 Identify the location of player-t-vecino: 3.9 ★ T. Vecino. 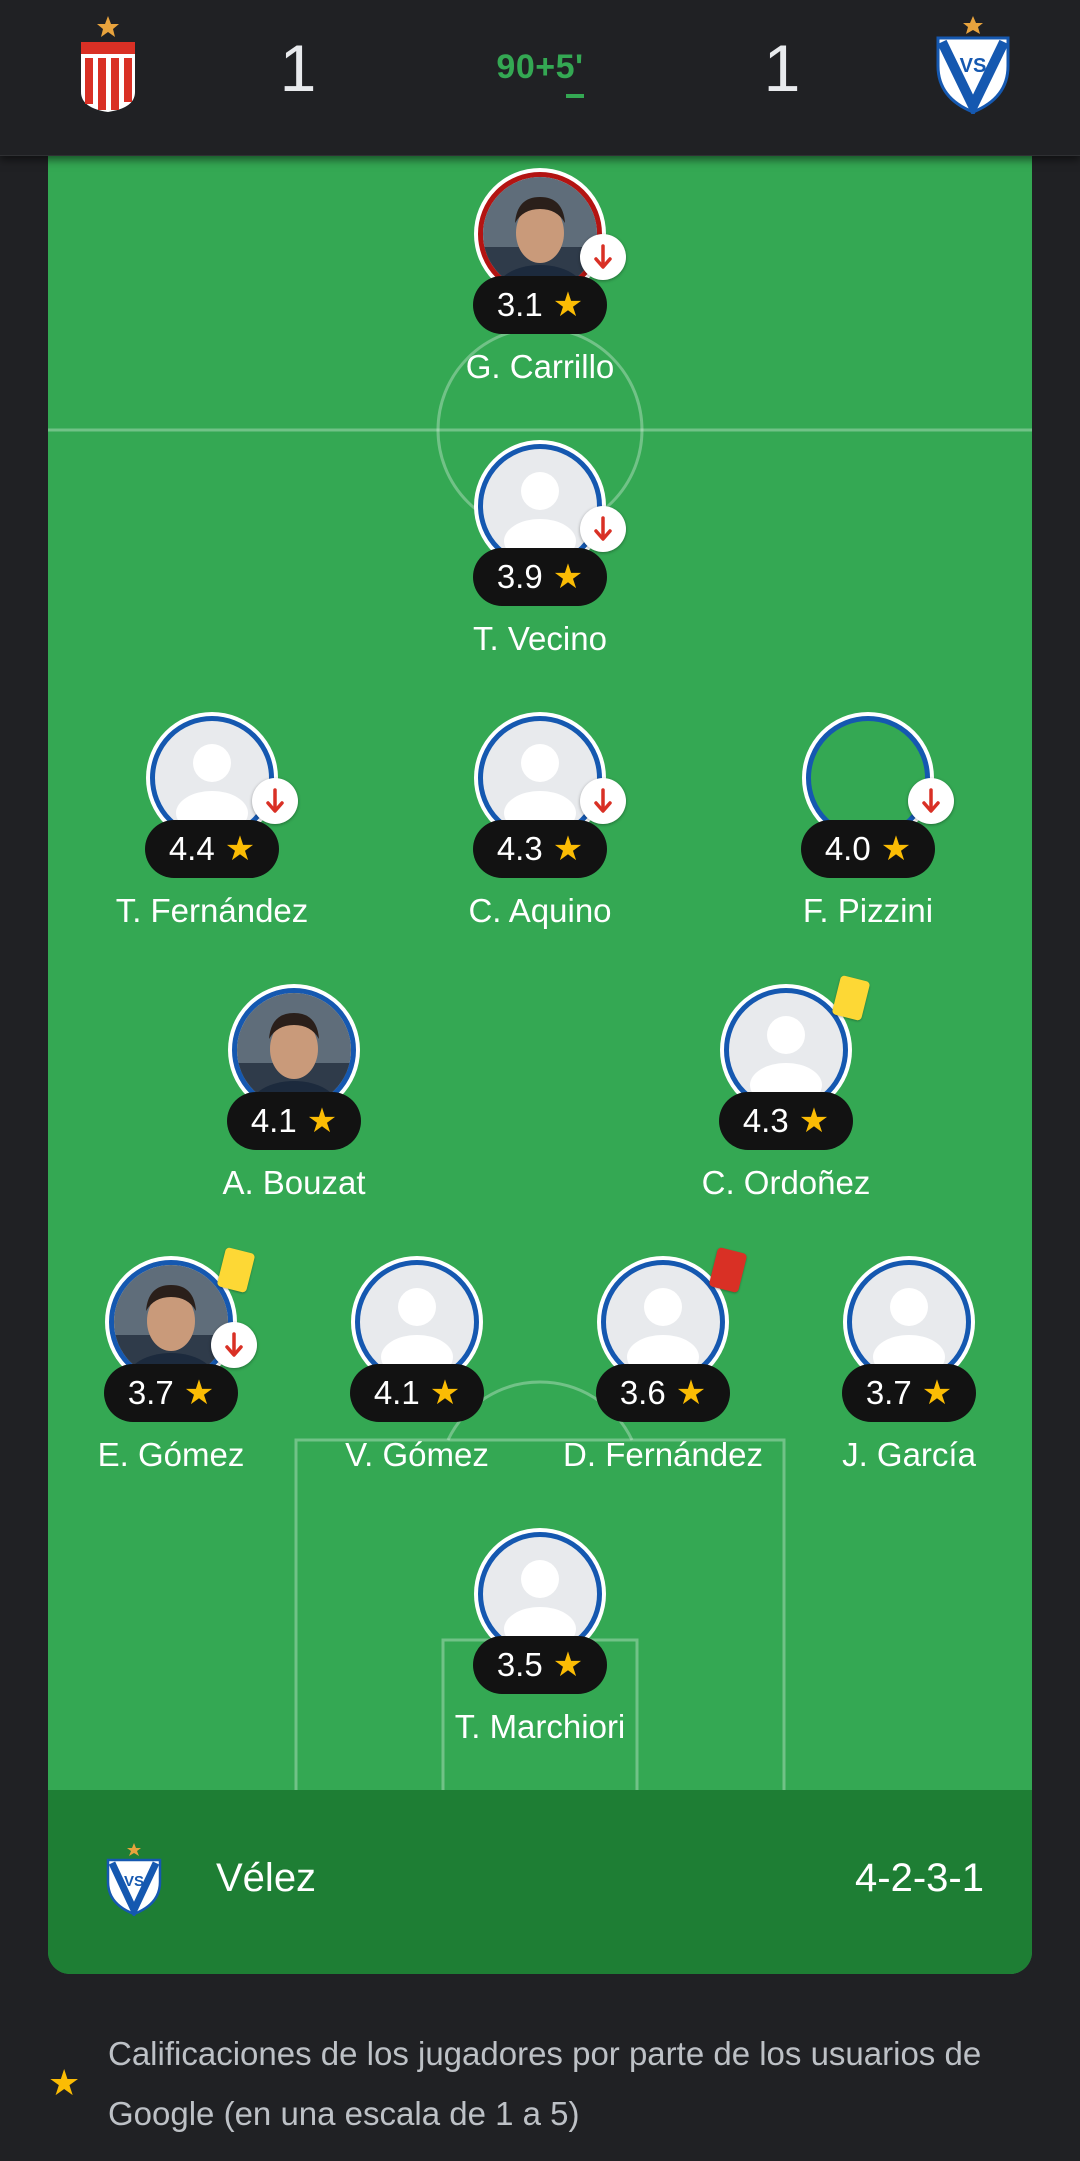
(540, 553).